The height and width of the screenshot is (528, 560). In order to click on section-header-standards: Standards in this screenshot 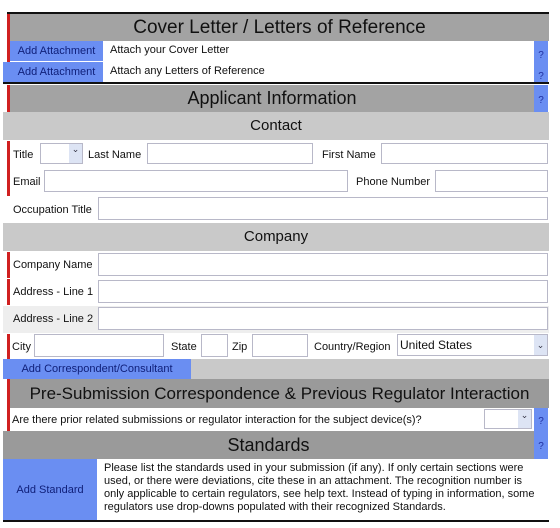, I will do `click(268, 445)`.